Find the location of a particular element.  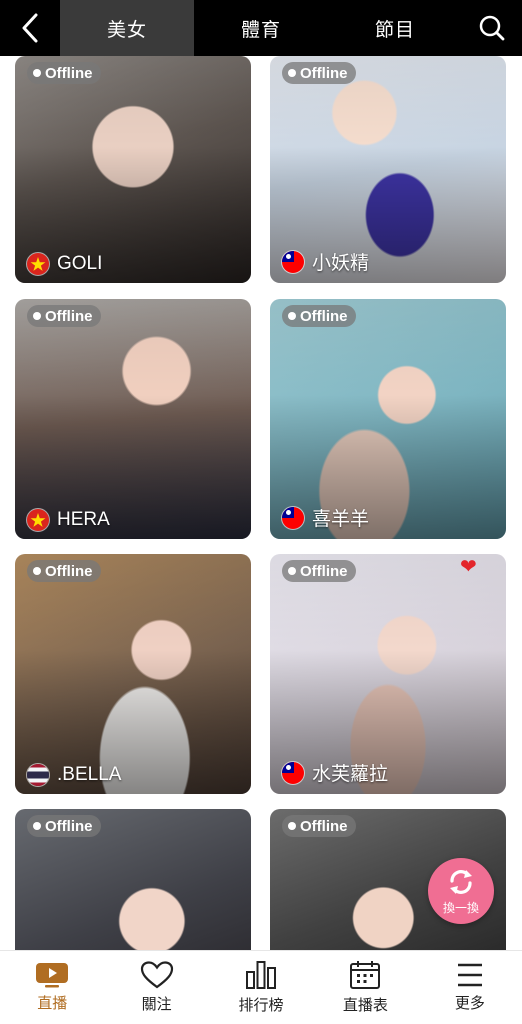

tab-beauty: 美女 is located at coordinates (127, 28).